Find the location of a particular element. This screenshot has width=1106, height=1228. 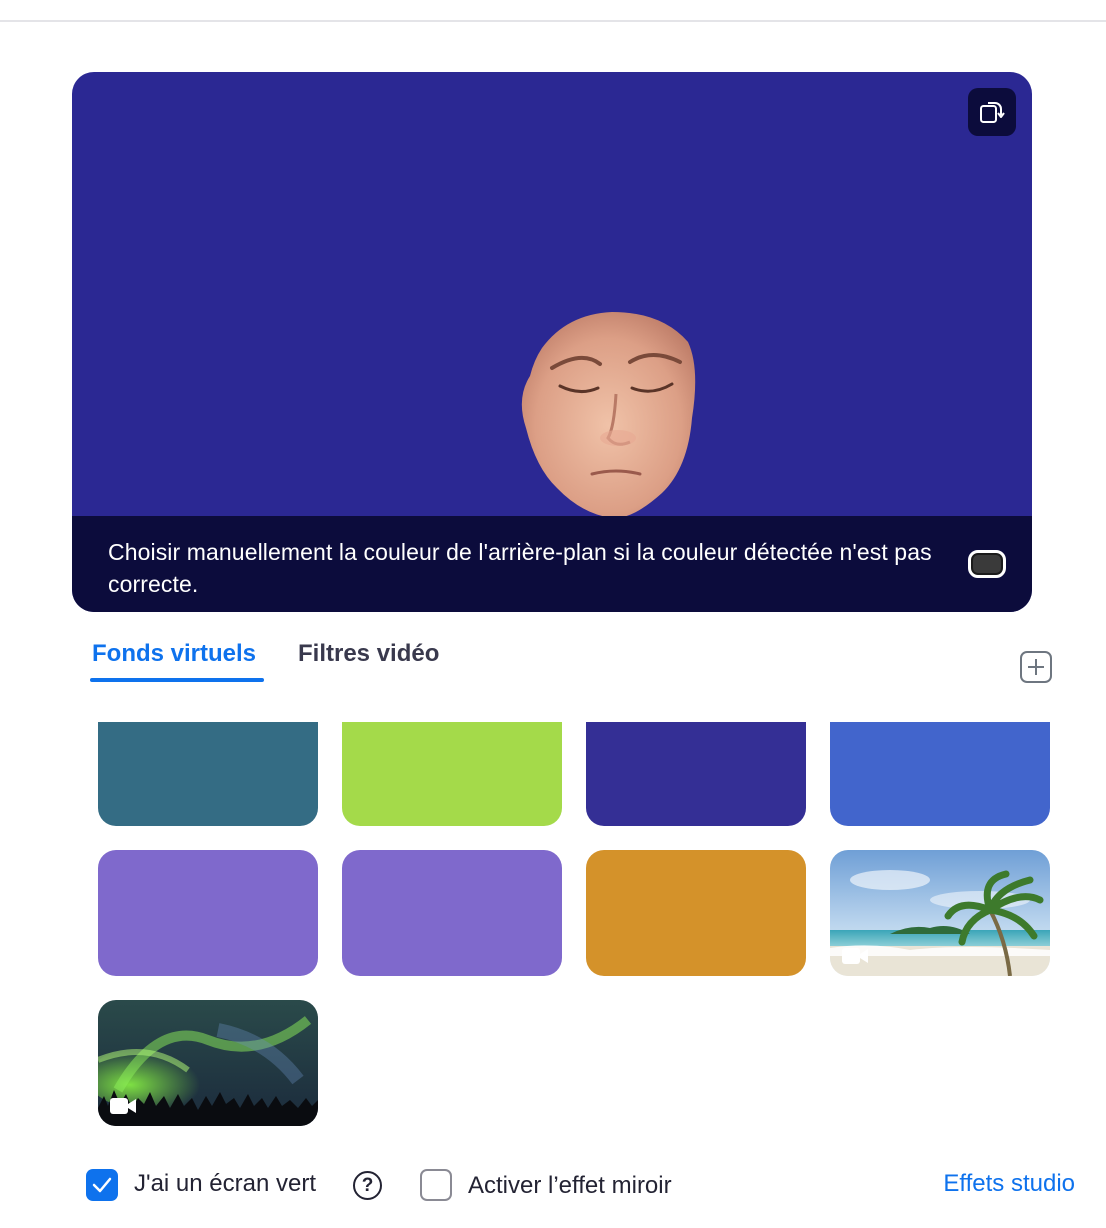

green-screen-label: J'ai un écran vert is located at coordinates (225, 1184).